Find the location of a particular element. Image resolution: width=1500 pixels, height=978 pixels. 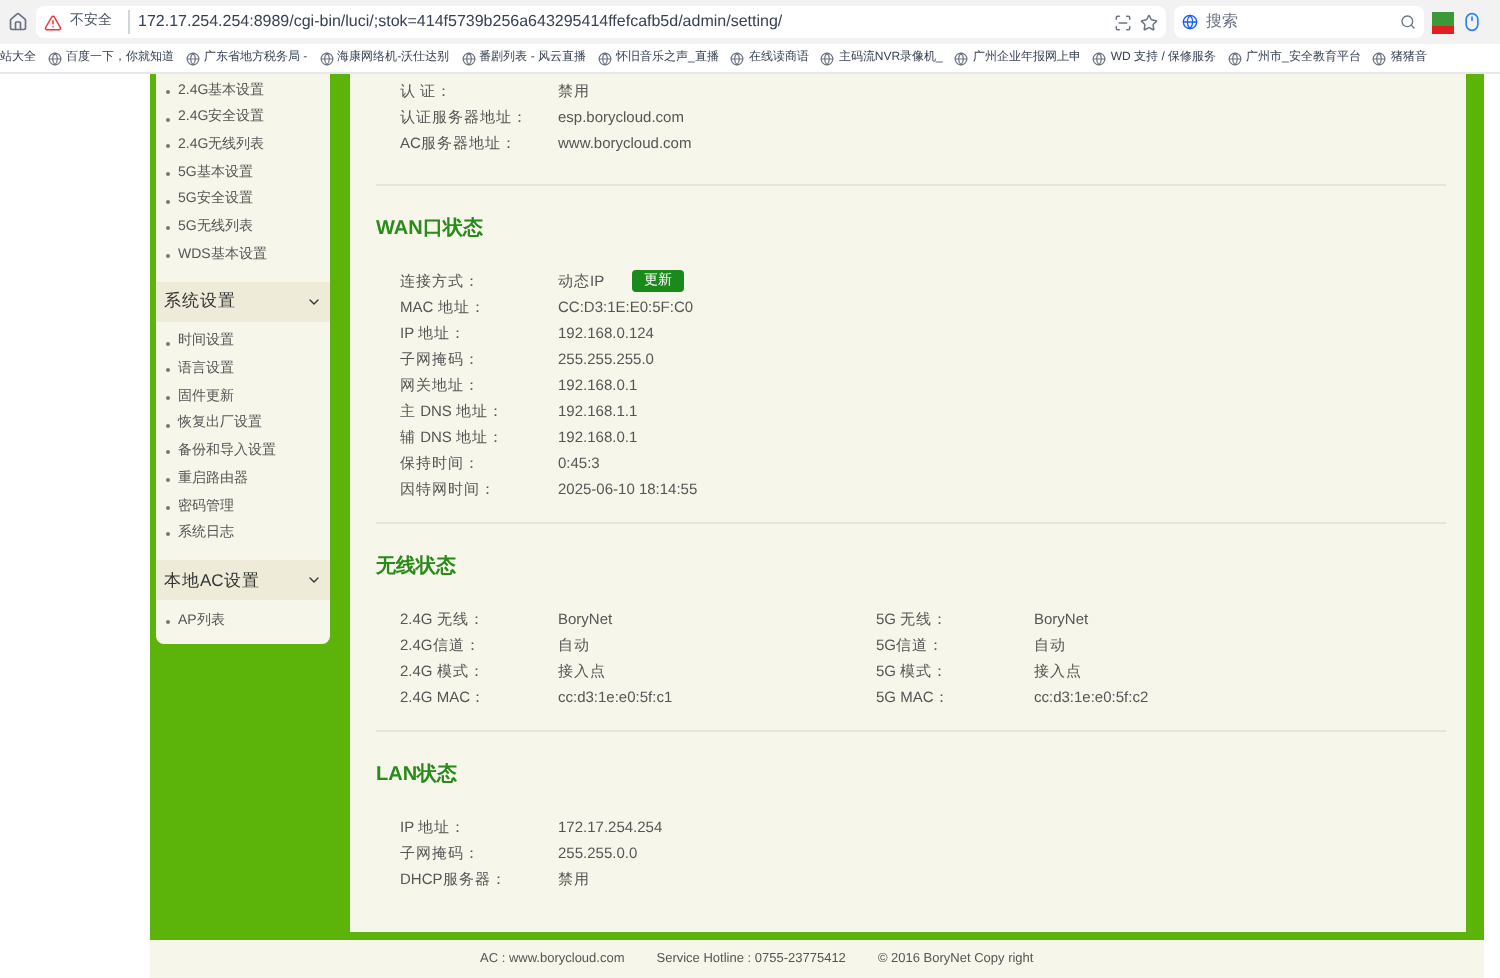

search-icon is located at coordinates (1408, 22).